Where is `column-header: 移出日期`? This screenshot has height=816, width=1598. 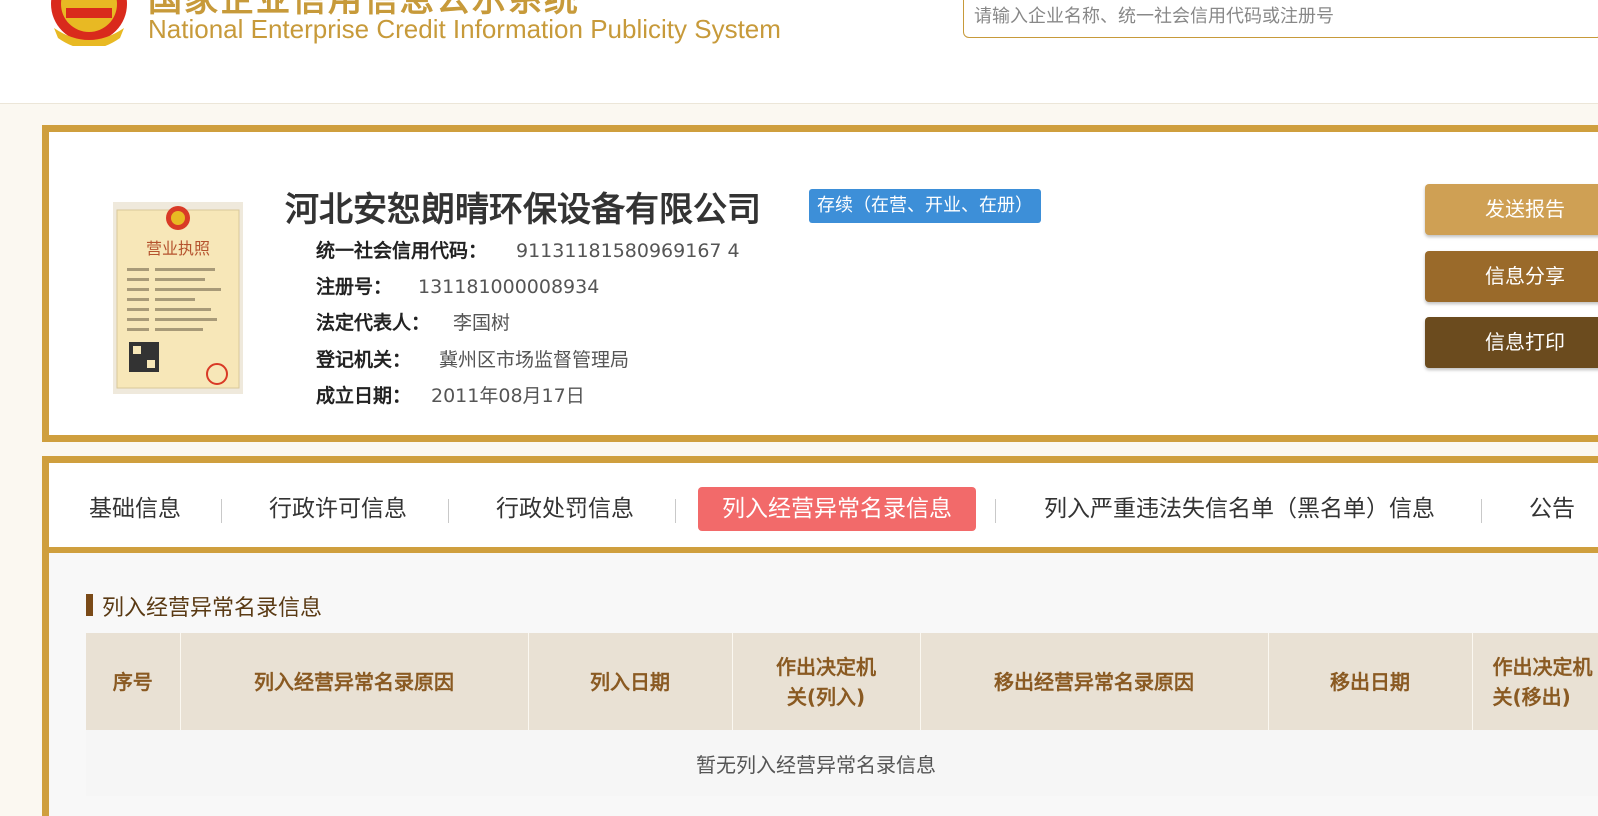 column-header: 移出日期 is located at coordinates (1370, 681).